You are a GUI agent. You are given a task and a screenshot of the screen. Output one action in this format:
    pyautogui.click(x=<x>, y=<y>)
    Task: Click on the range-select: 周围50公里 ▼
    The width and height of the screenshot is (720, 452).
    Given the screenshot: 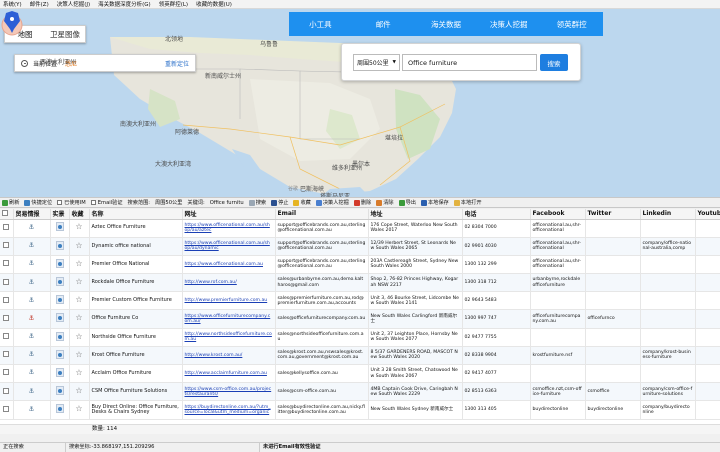 What is the action you would take?
    pyautogui.click(x=376, y=62)
    